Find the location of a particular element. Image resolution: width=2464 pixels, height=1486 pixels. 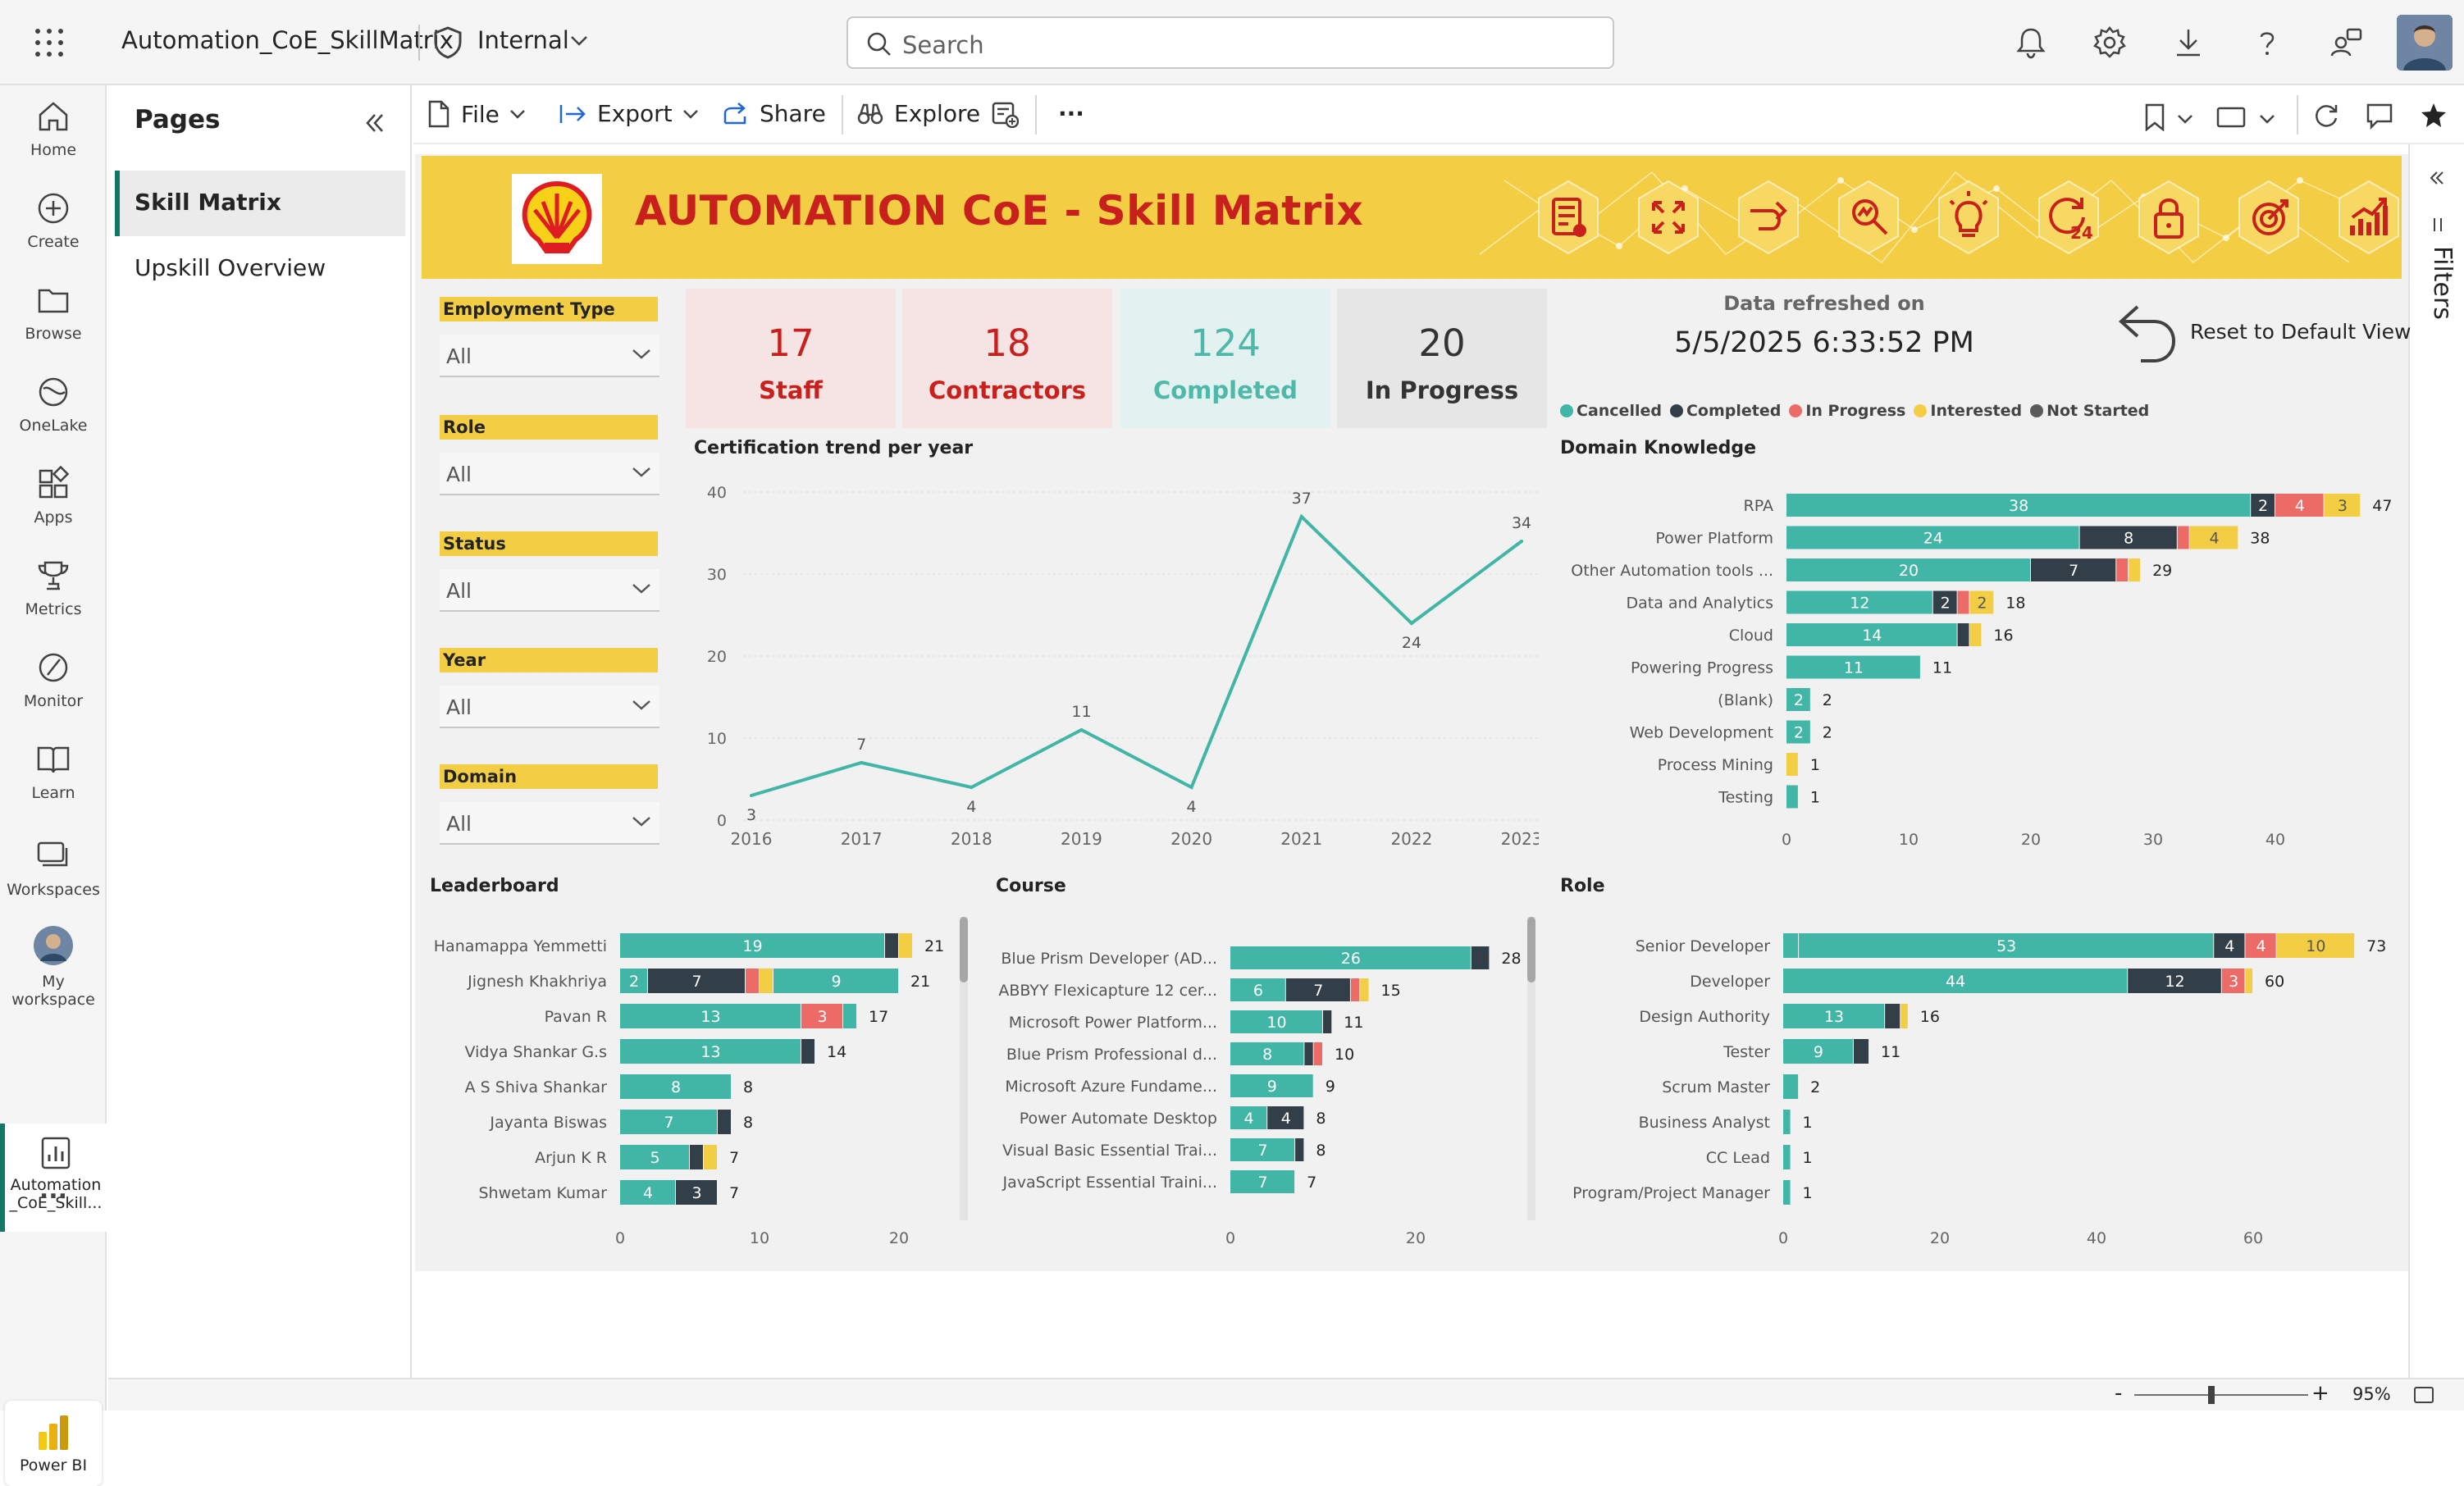

series-line is located at coordinates (1137, 655).